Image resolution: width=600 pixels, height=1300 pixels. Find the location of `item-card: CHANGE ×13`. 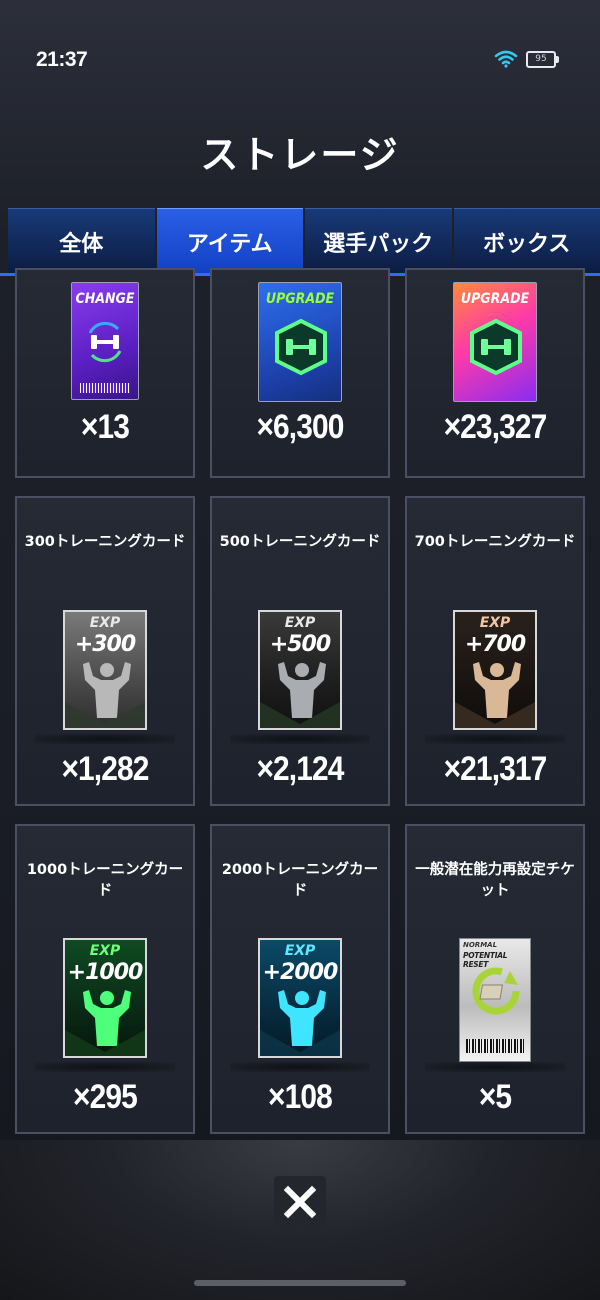

item-card: CHANGE ×13 is located at coordinates (105, 373).